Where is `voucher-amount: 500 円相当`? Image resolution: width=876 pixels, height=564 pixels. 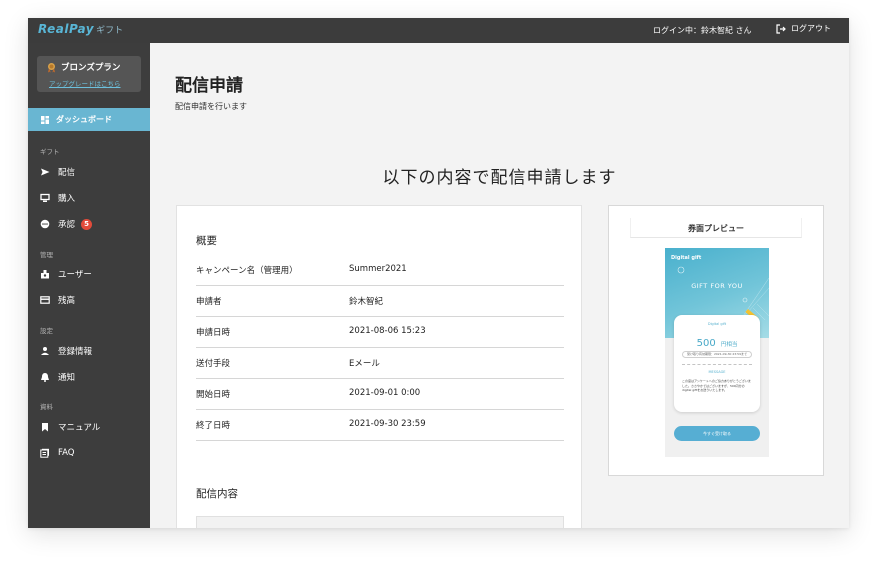
voucher-amount: 500 円相当 is located at coordinates (717, 340).